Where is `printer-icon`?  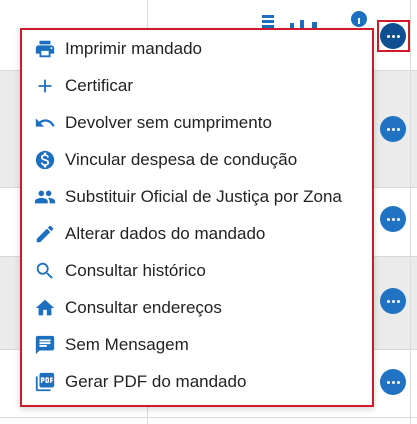
printer-icon is located at coordinates (45, 49).